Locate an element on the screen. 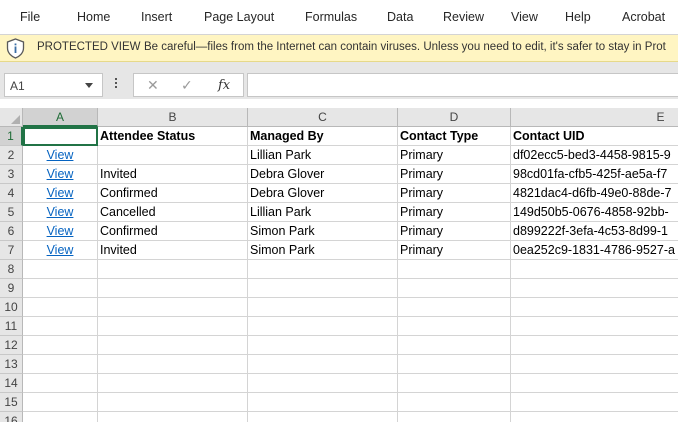  header-cell: Attendee Status is located at coordinates (173, 136).